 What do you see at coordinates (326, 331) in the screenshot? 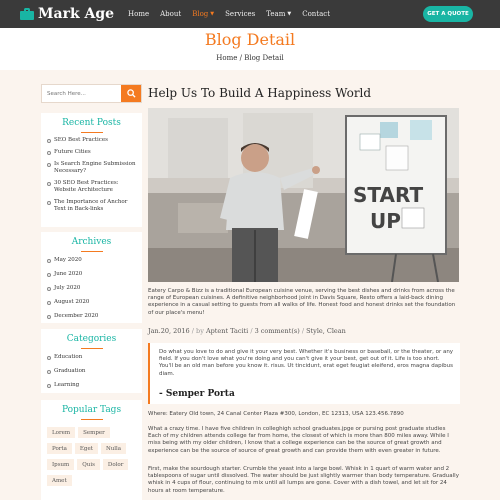
I see `post-tags-link: Style, Clean` at bounding box center [326, 331].